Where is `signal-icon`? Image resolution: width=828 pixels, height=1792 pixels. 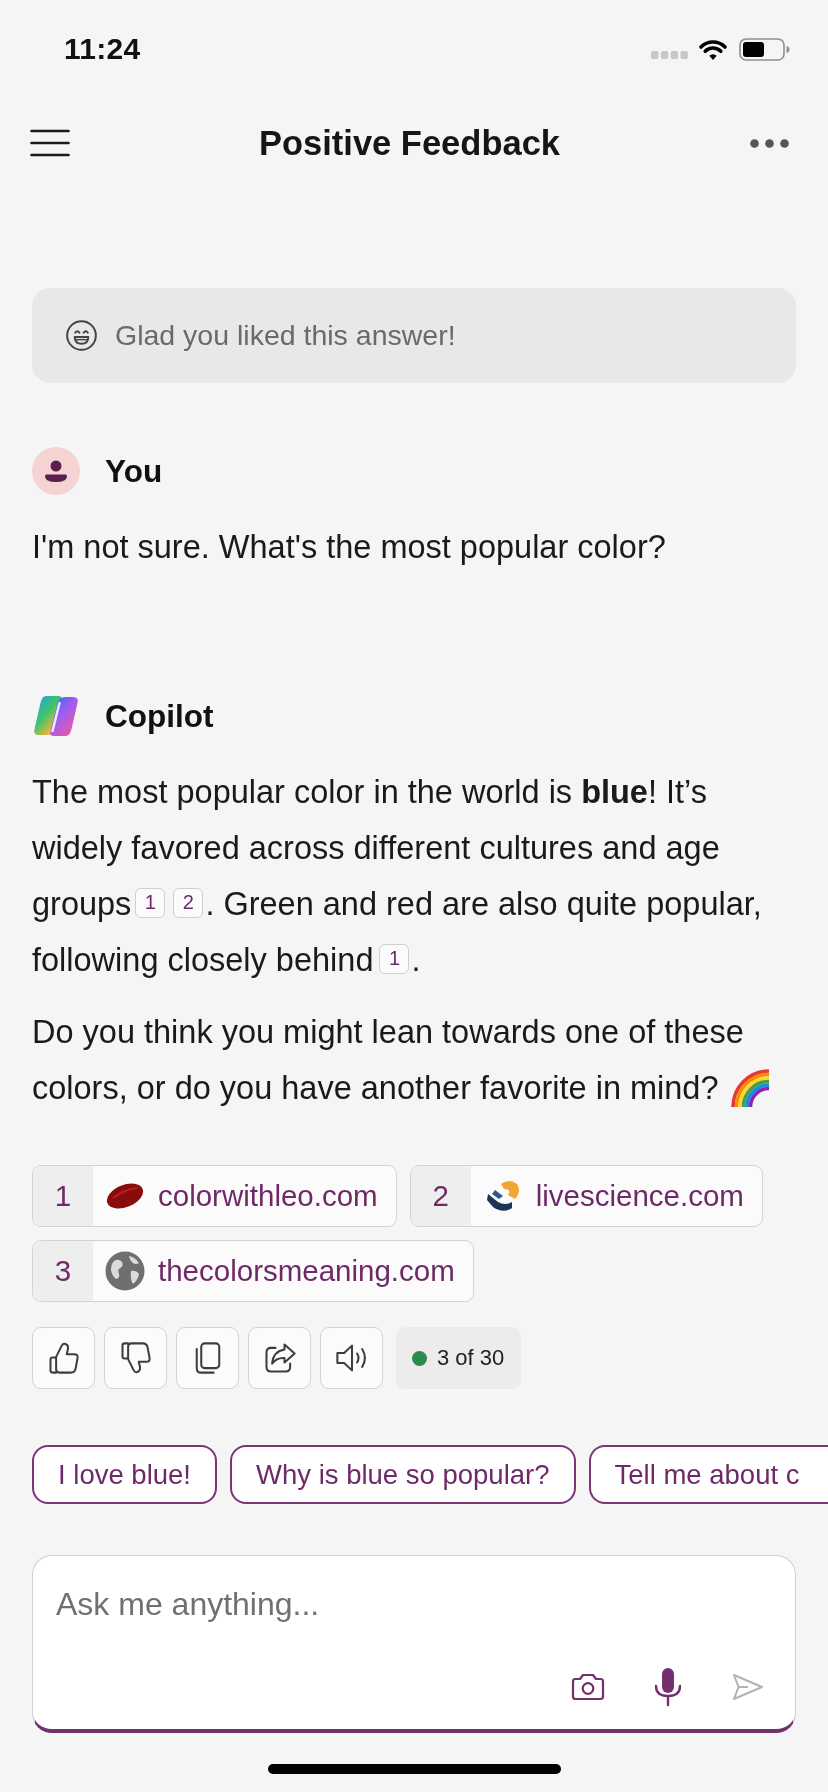 signal-icon is located at coordinates (669, 55).